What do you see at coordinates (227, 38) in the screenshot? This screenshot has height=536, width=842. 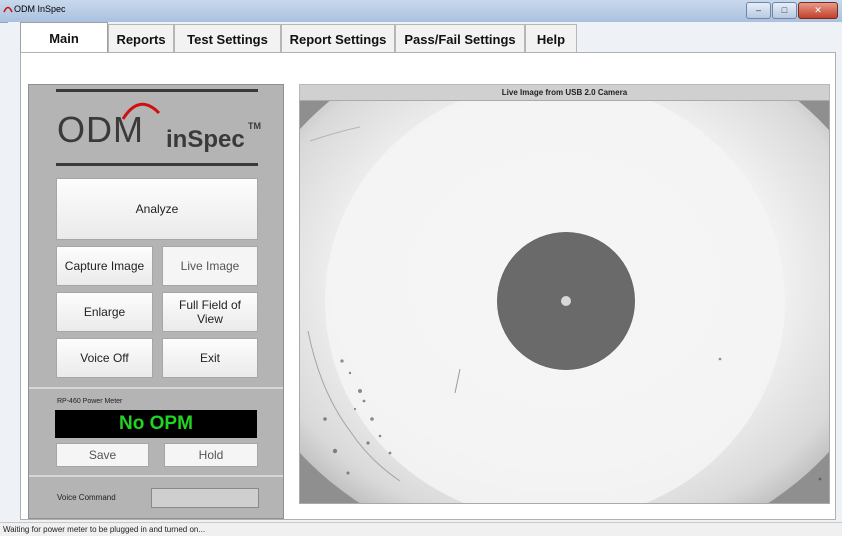 I see `tab-test-settings: Test Settings` at bounding box center [227, 38].